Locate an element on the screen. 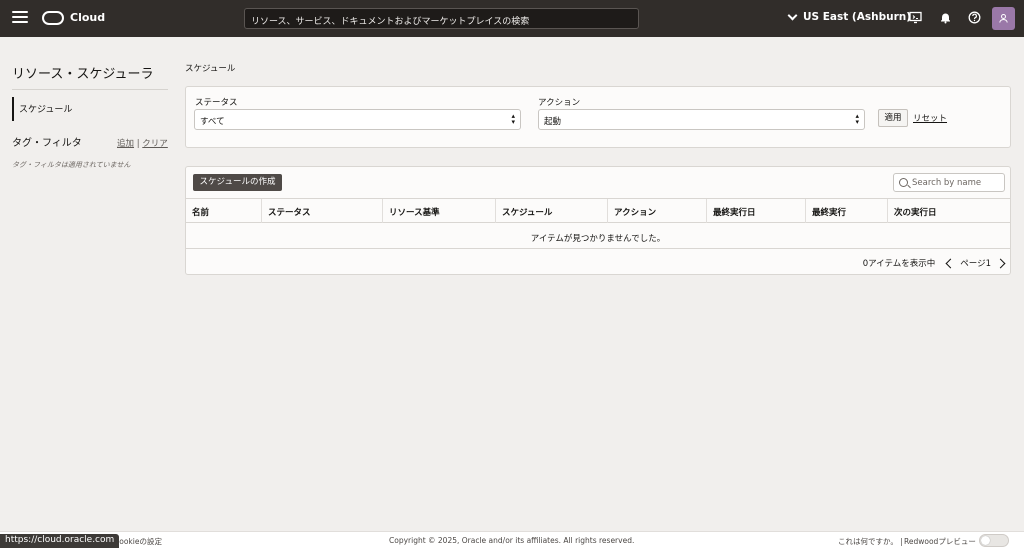 This screenshot has height=548, width=1024. oracle-logo-icon is located at coordinates (53, 18).